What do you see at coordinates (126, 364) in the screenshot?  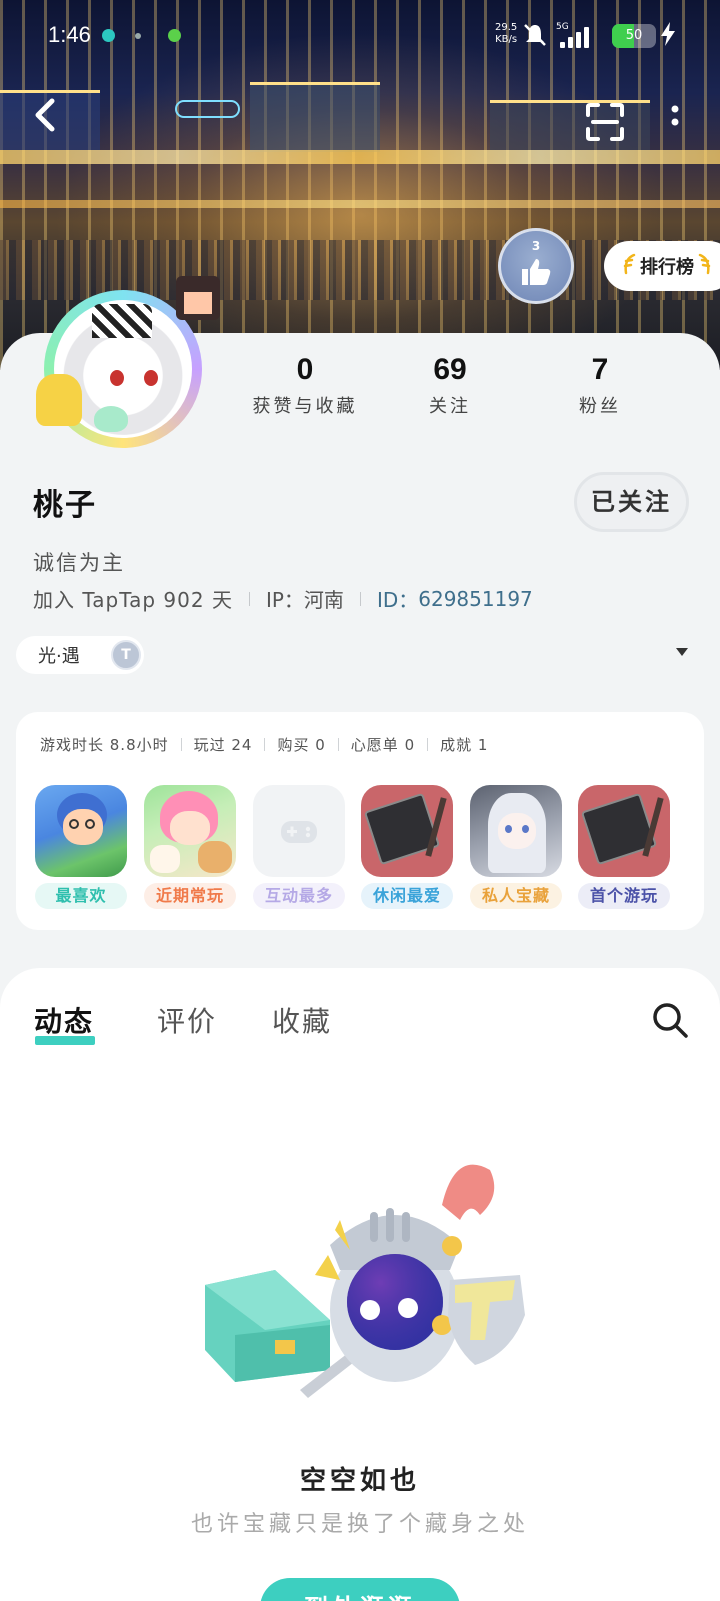 I see `avatar` at bounding box center [126, 364].